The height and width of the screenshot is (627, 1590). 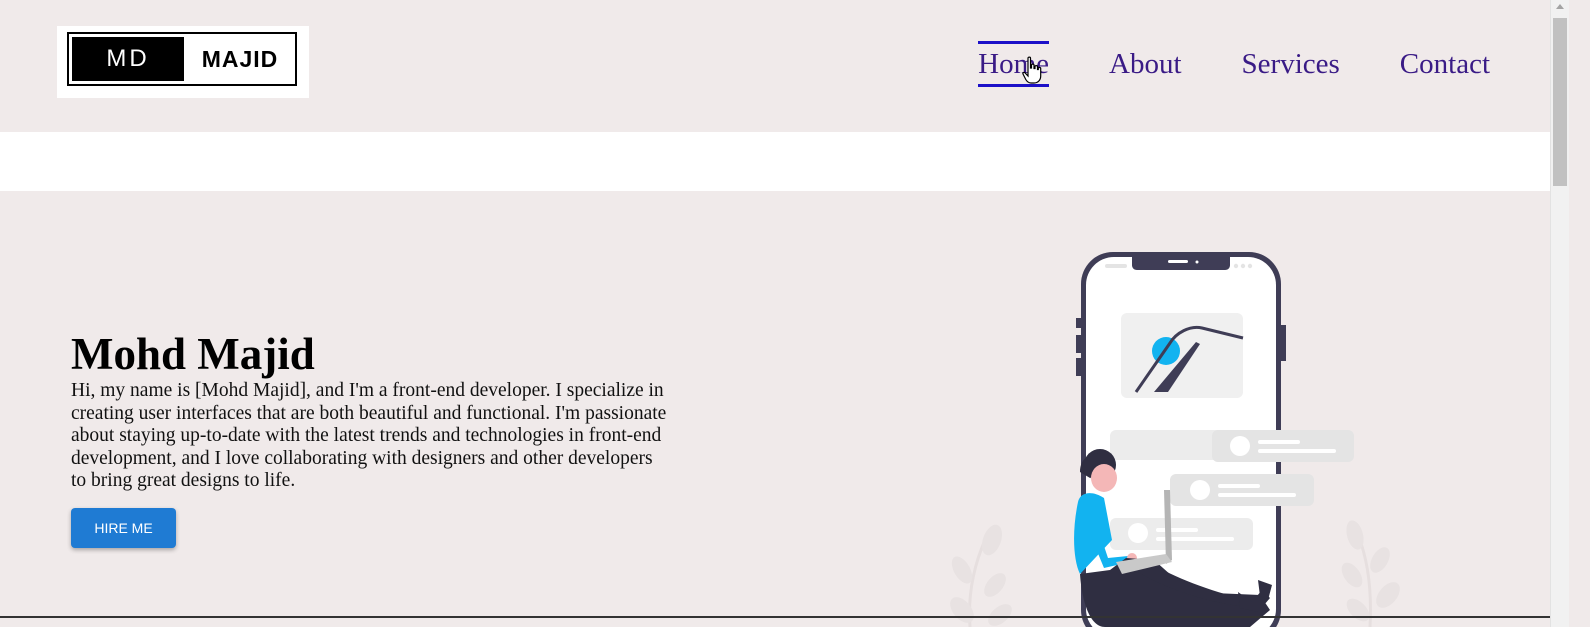 I want to click on phone-notch, so click(x=1181, y=263).